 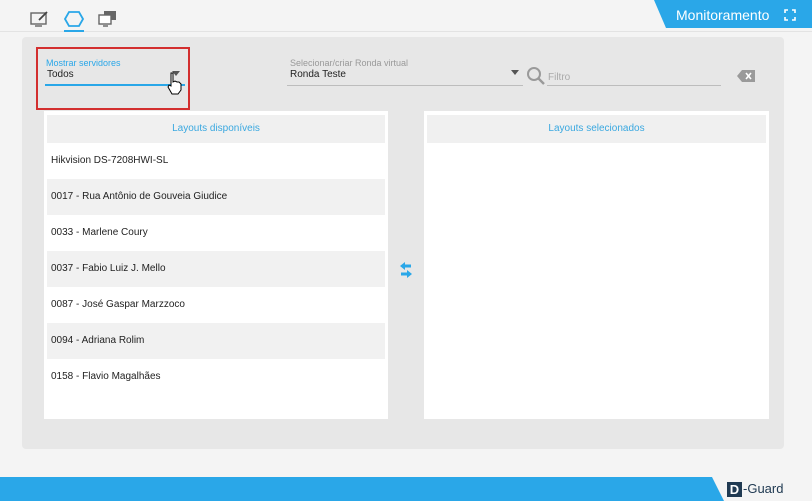 What do you see at coordinates (216, 161) in the screenshot?
I see `list-item: Hikvision DS-7208HWI-SL` at bounding box center [216, 161].